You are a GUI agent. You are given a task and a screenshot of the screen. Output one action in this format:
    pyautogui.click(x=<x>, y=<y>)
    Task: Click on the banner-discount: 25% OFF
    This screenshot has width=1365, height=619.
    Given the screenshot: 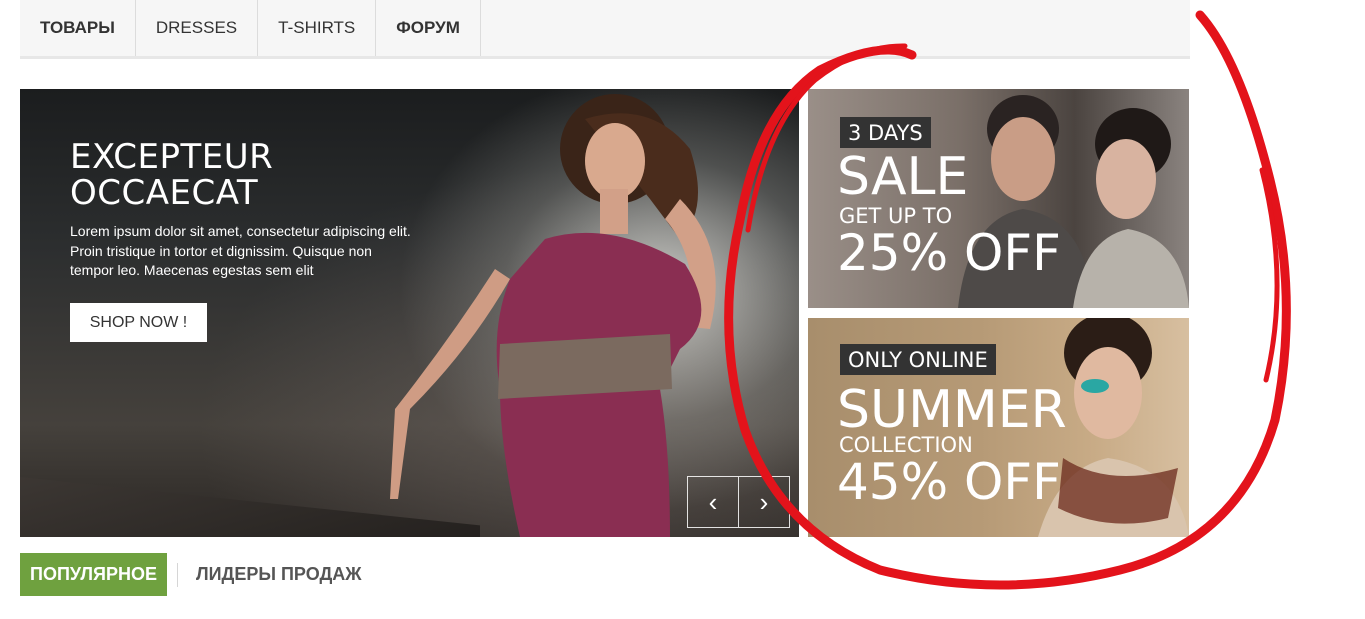 What is the action you would take?
    pyautogui.click(x=949, y=253)
    